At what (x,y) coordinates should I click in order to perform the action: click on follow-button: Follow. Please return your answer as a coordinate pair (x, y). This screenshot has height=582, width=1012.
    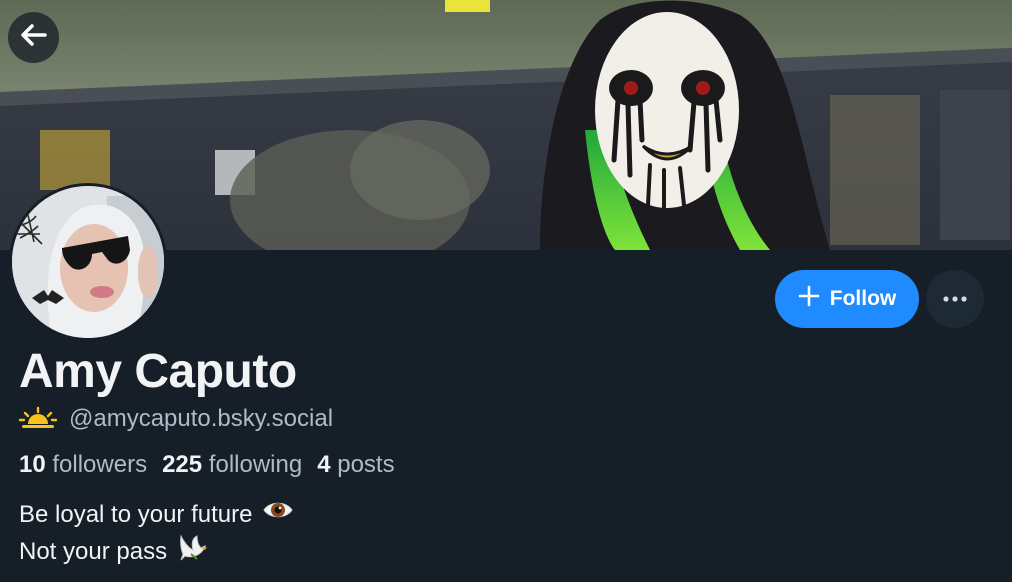
    Looking at the image, I should click on (847, 299).